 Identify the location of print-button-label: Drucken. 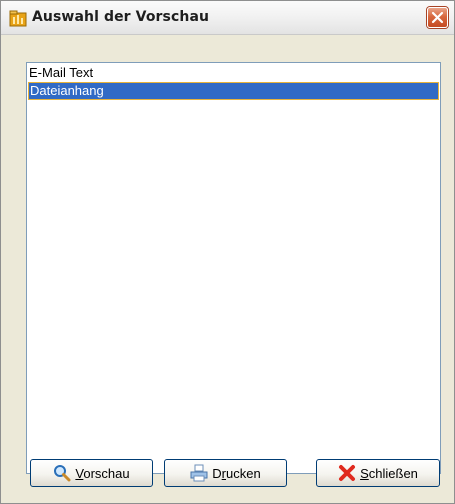
(236, 473).